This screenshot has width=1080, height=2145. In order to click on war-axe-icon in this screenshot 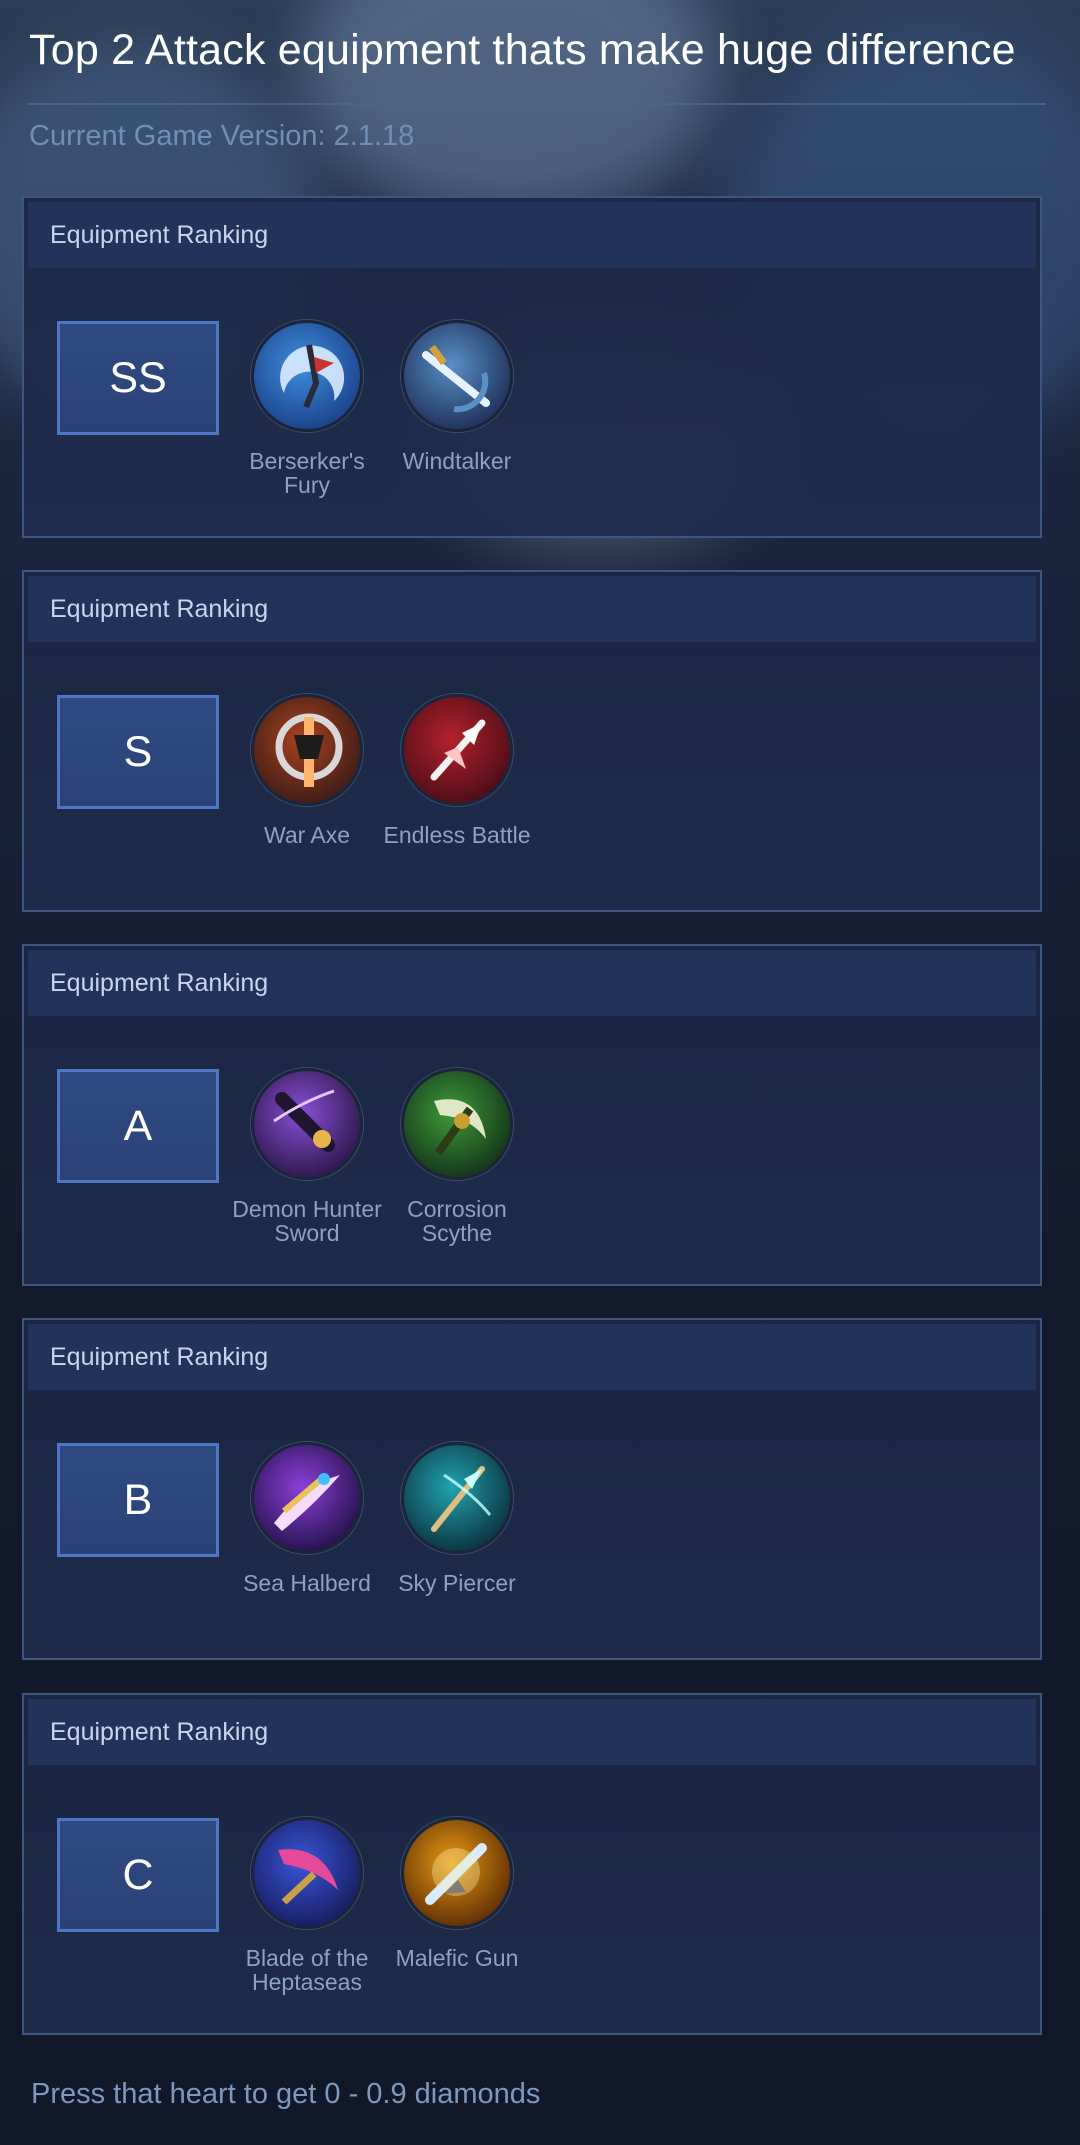, I will do `click(307, 750)`.